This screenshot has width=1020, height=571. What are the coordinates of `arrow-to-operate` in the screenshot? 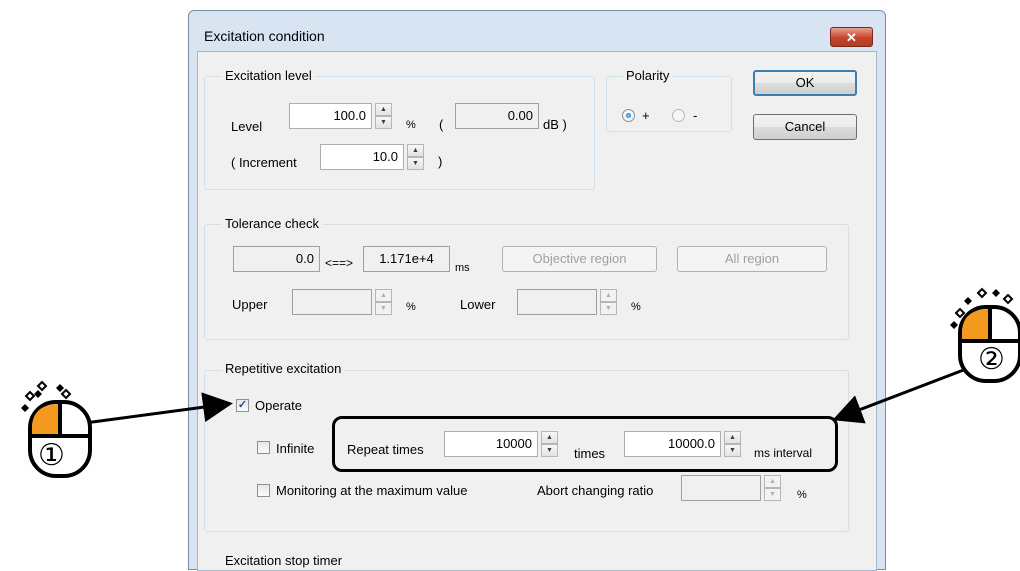 It's located at (158, 408).